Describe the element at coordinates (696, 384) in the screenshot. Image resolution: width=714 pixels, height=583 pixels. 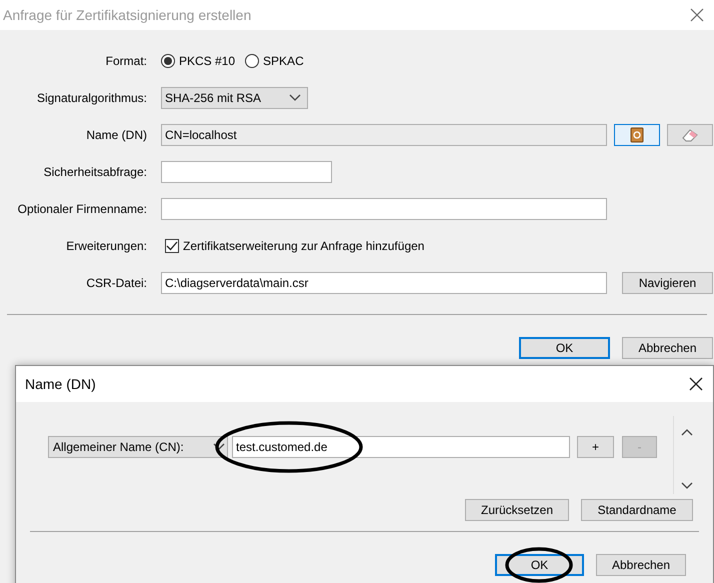
I see `close-icon` at that location.